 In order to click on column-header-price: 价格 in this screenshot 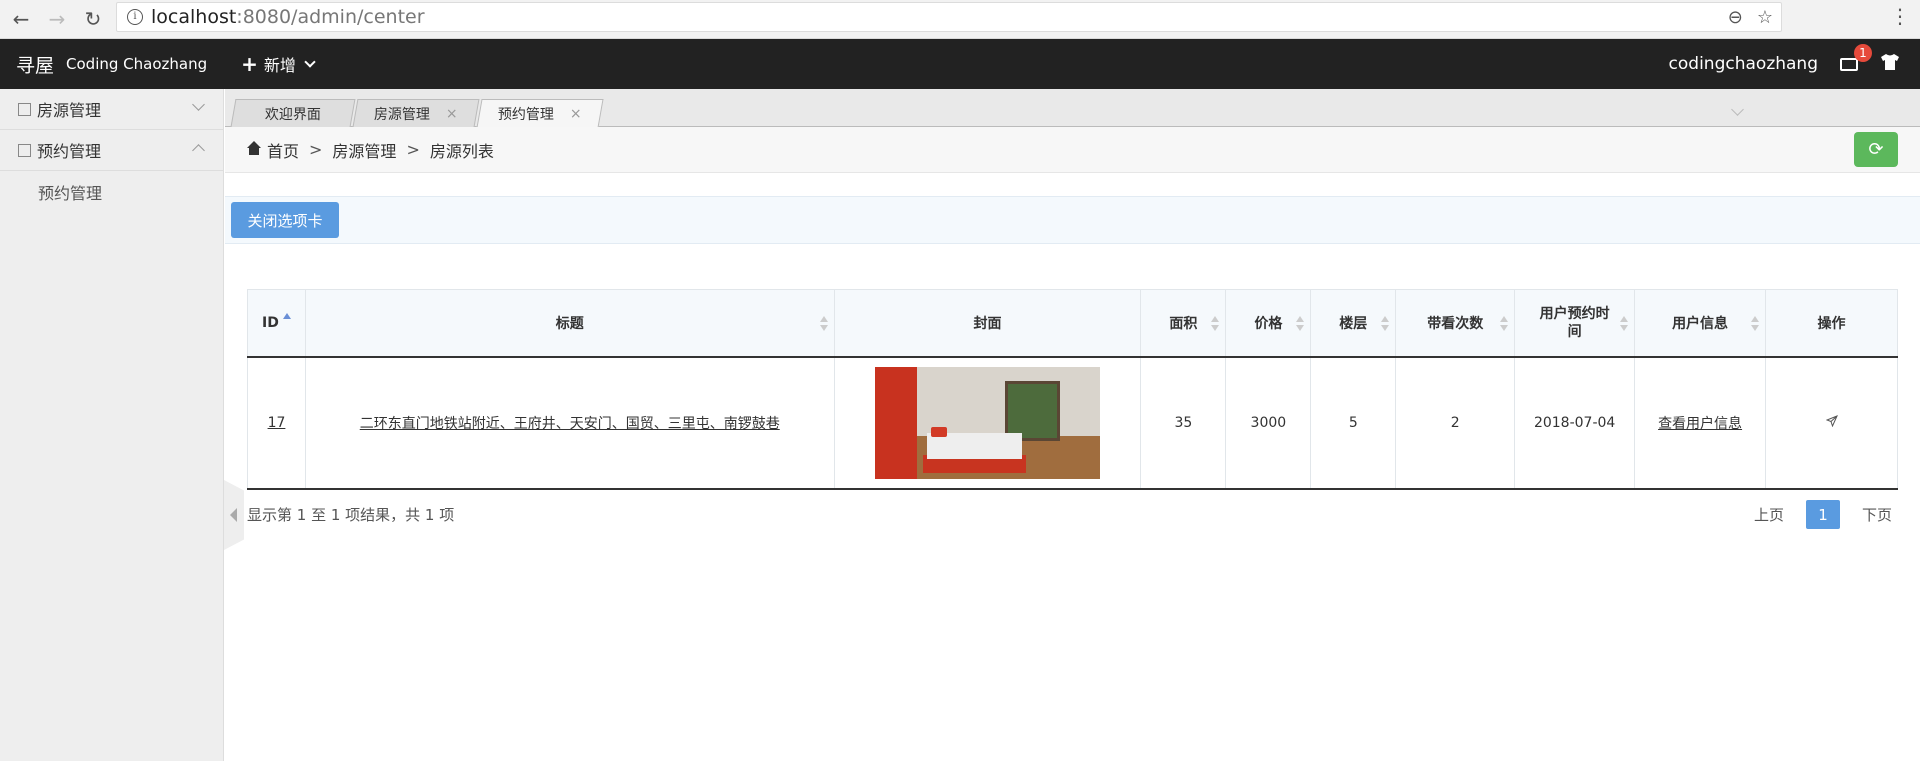, I will do `click(1268, 323)`.